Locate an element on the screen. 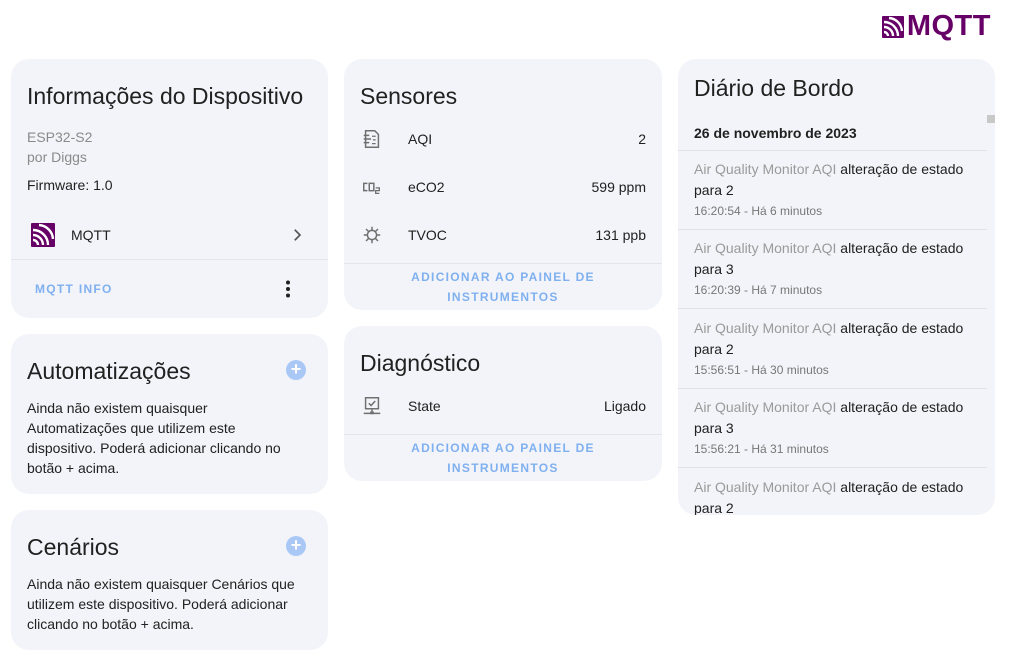  device-model: ESP32-S2 is located at coordinates (60, 137).